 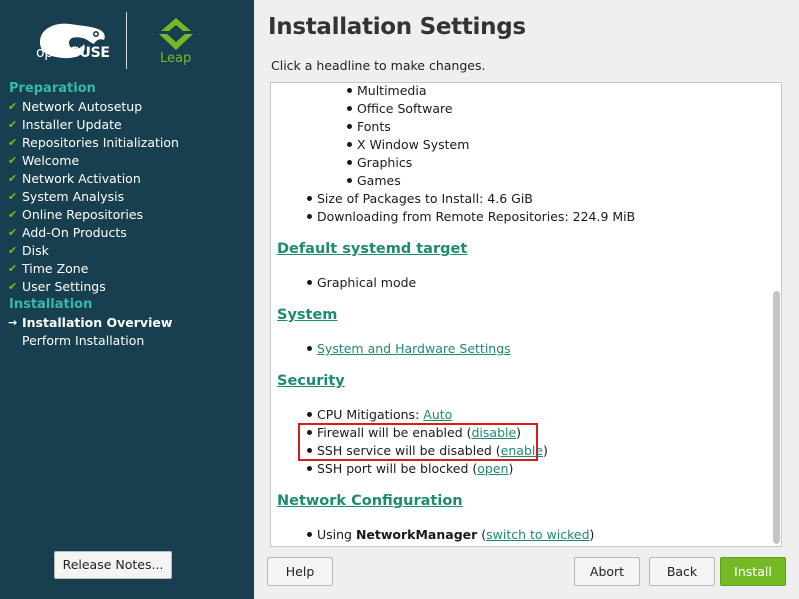 What do you see at coordinates (28, 250) in the screenshot?
I see `step-disk: ✔ Disk` at bounding box center [28, 250].